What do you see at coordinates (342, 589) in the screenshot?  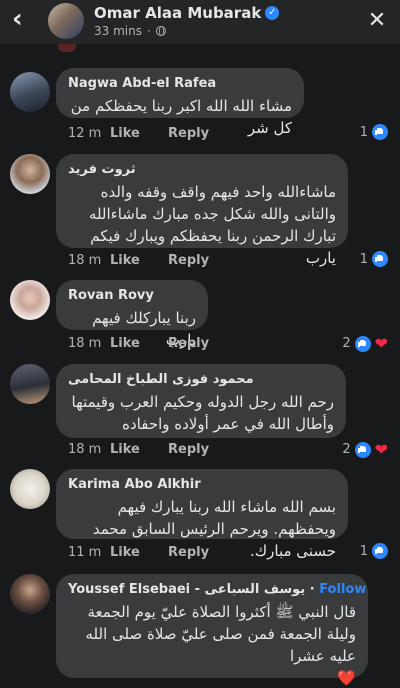 I see `follow-button: Follow` at bounding box center [342, 589].